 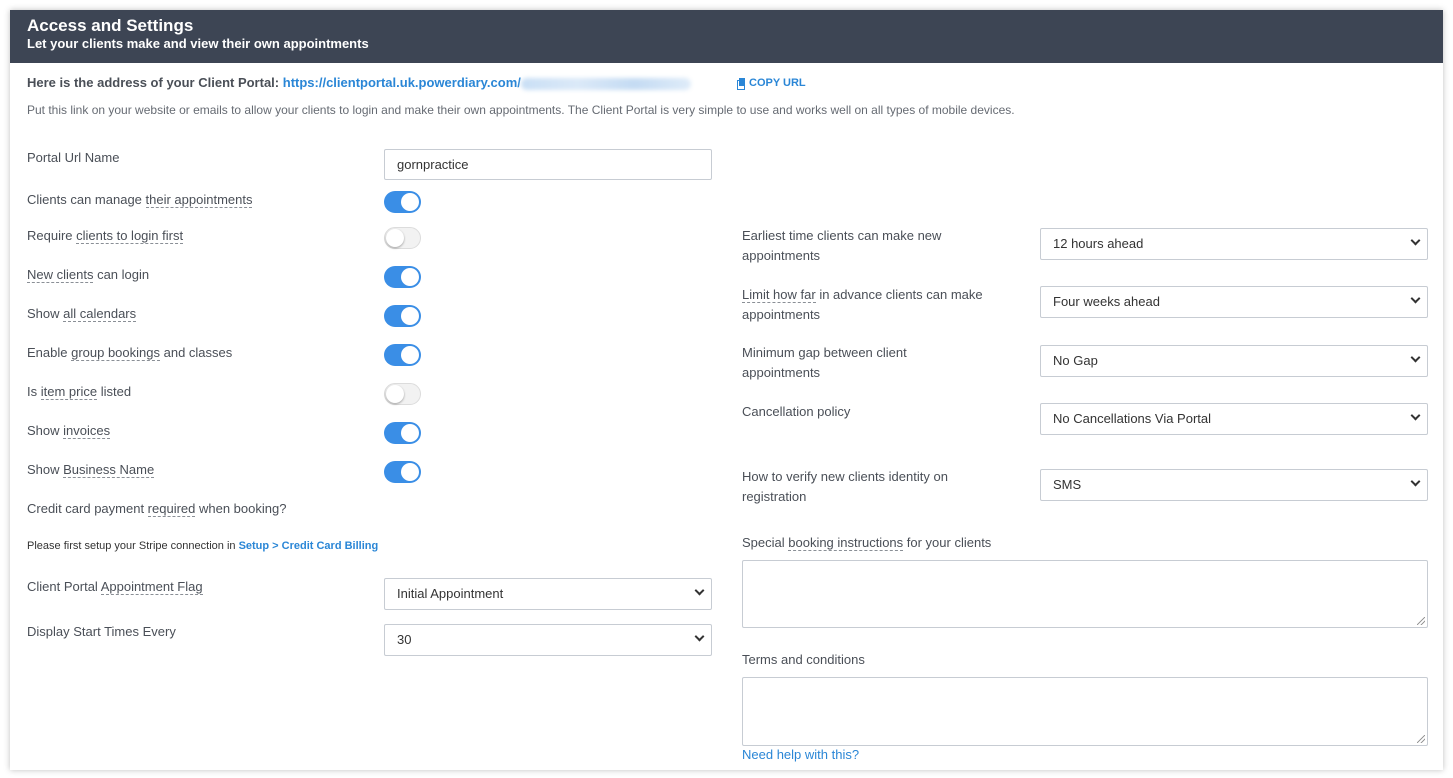 I want to click on group-bookings-label: Enable group bookings and classes, so click(x=129, y=353).